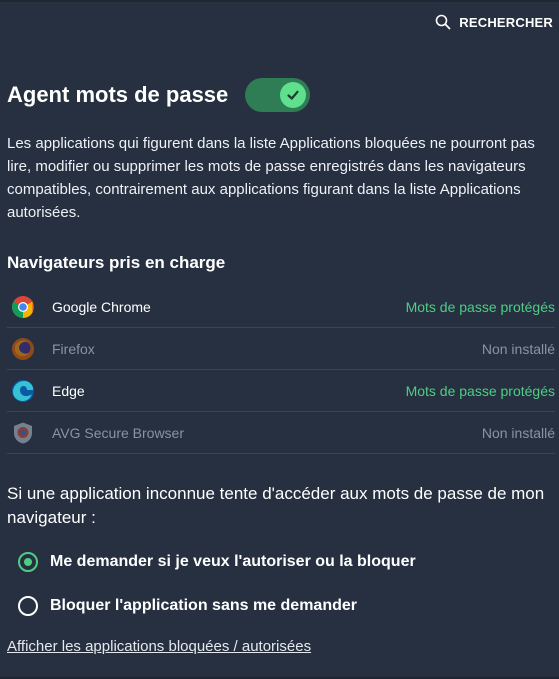 Image resolution: width=559 pixels, height=679 pixels. Describe the element at coordinates (203, 605) in the screenshot. I see `option-label: Bloquer l'application sans me demander` at that location.